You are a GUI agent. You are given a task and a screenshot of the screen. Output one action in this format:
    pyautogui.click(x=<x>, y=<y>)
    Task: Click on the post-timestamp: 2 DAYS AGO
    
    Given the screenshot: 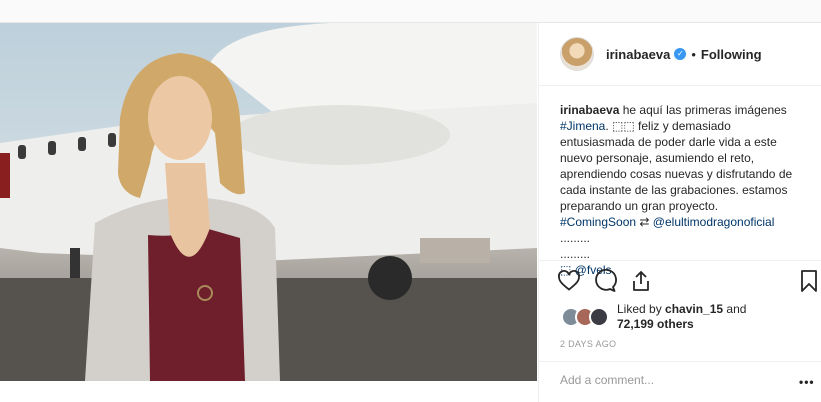 What is the action you would take?
    pyautogui.click(x=588, y=344)
    